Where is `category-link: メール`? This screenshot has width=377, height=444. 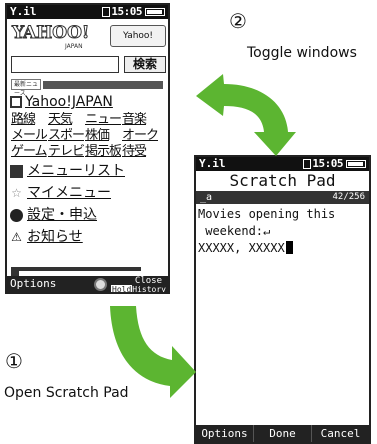
category-link: メール is located at coordinates (29, 136).